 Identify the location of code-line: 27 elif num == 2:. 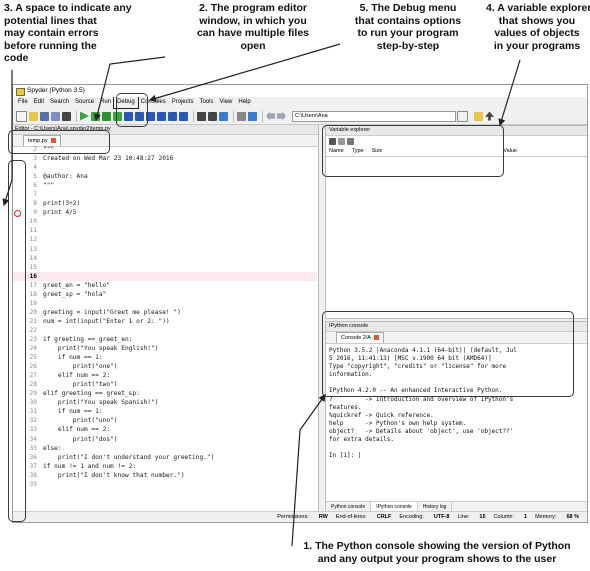
(165, 375).